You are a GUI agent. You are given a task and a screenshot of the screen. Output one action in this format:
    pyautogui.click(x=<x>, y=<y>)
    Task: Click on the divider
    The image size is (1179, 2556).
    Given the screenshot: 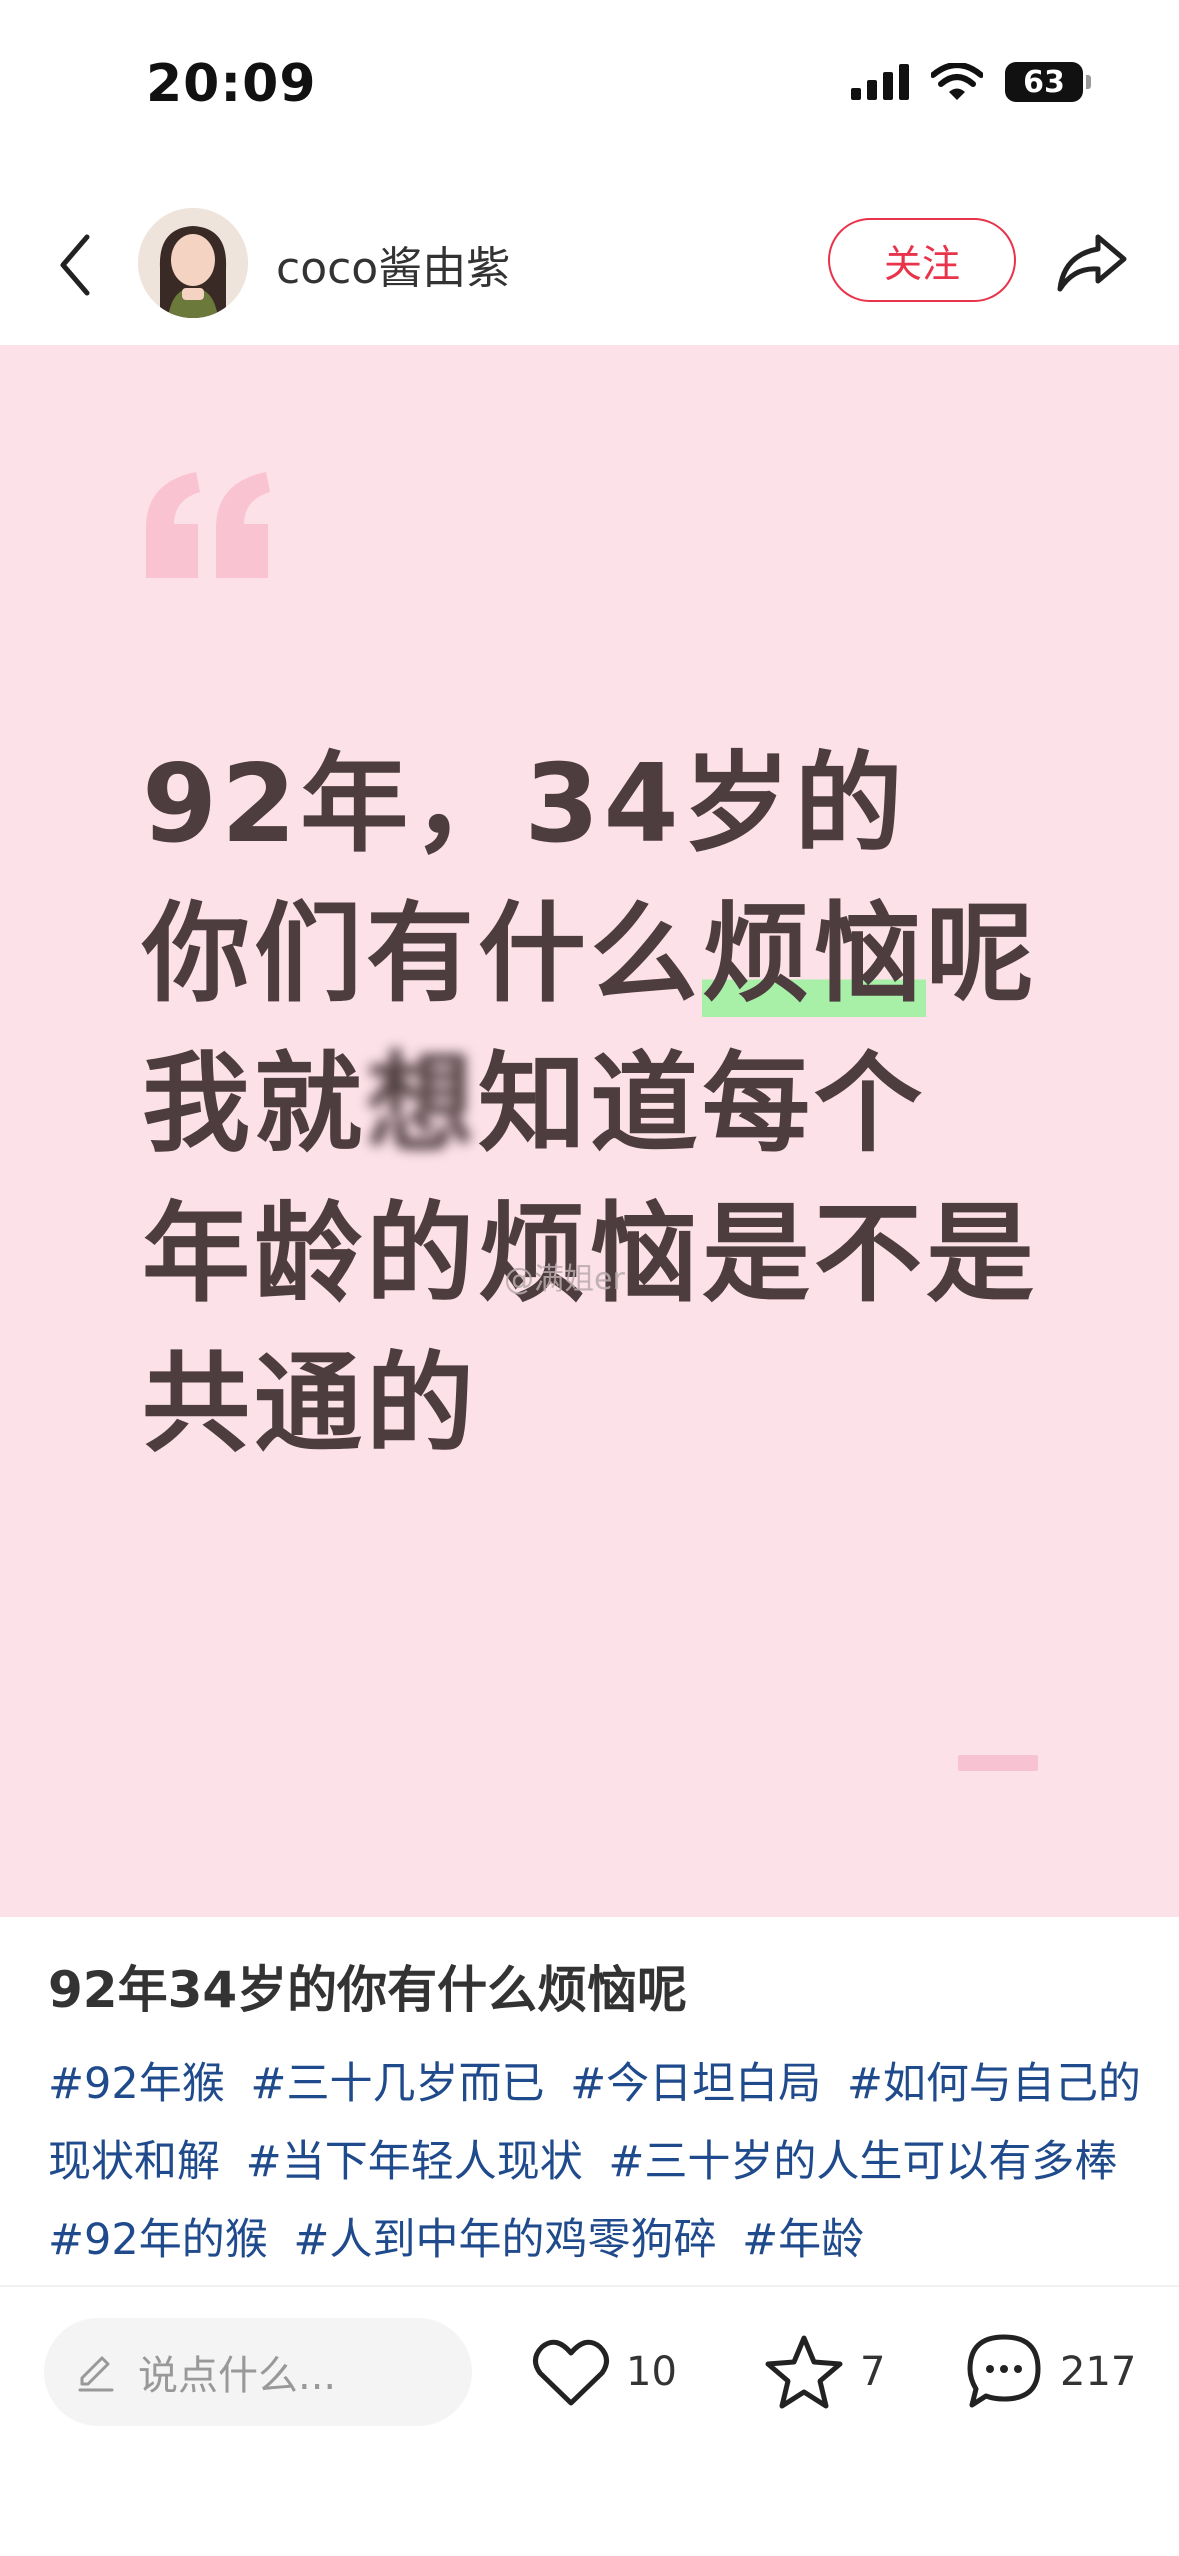 What is the action you would take?
    pyautogui.click(x=589, y=2286)
    